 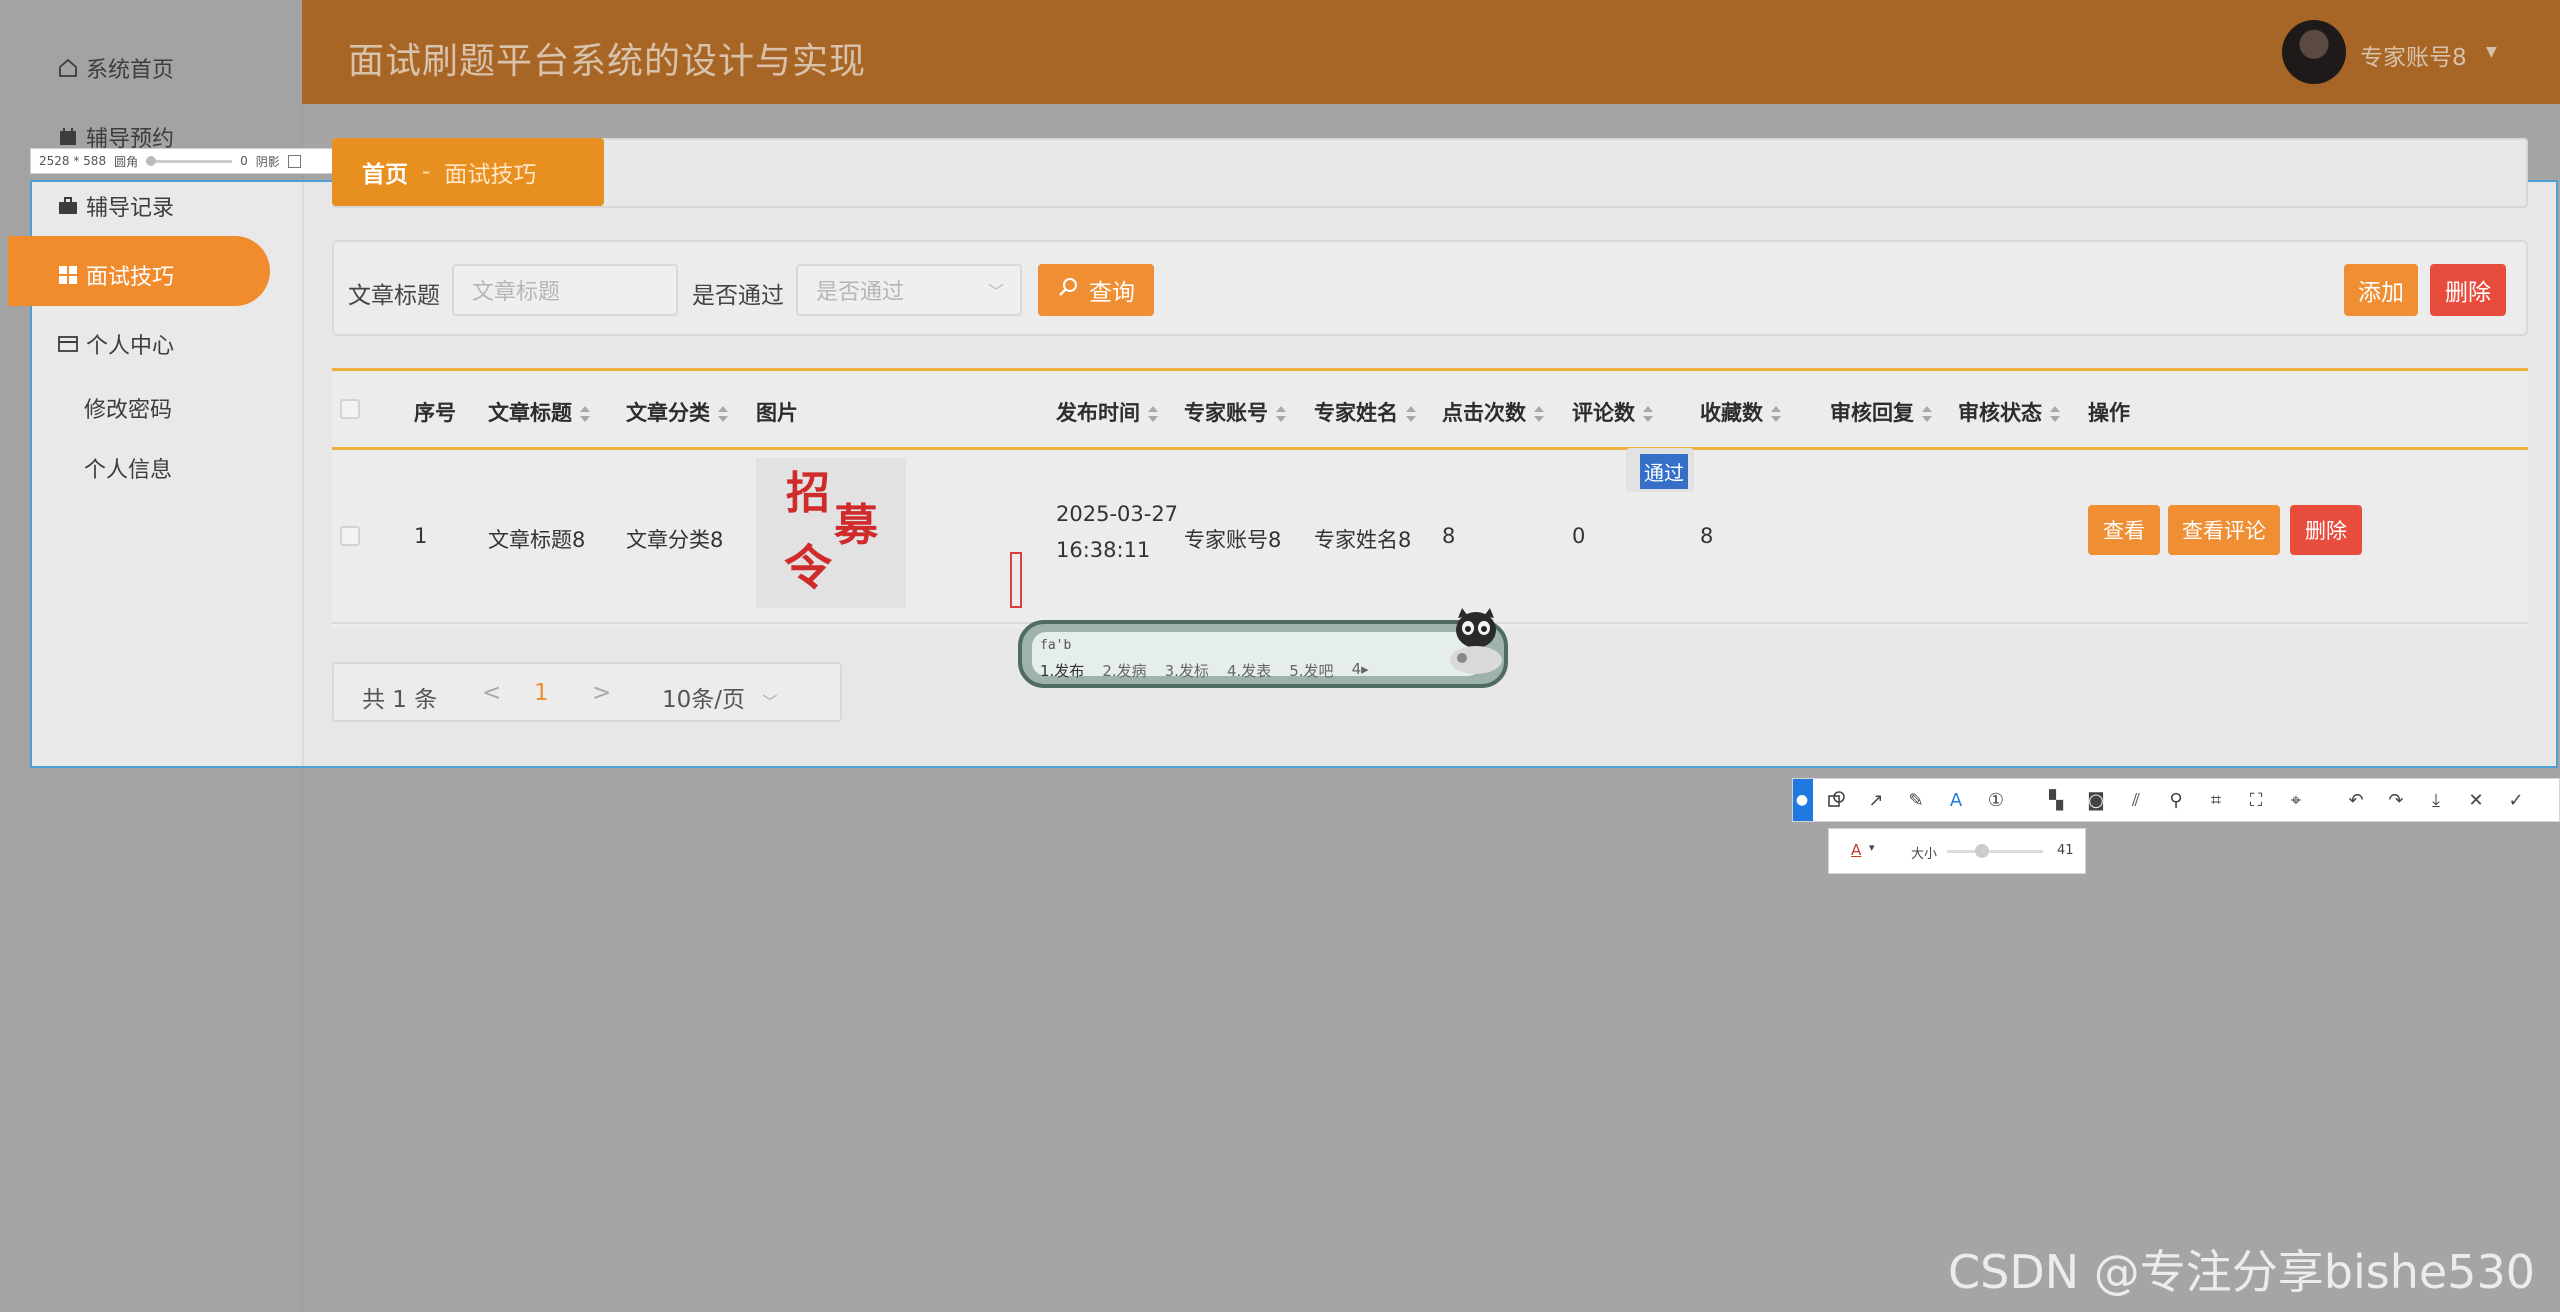 I want to click on batch-delete-button: 删除, so click(x=2468, y=290).